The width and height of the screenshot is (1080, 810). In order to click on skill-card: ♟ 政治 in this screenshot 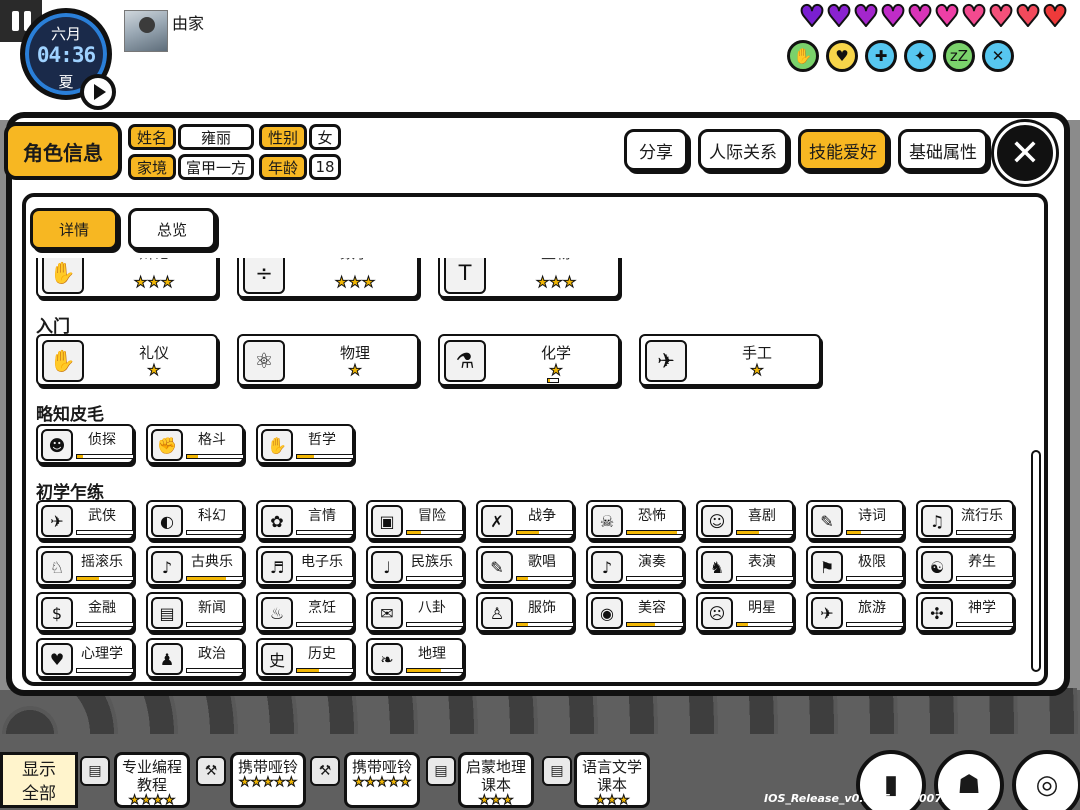, I will do `click(195, 658)`.